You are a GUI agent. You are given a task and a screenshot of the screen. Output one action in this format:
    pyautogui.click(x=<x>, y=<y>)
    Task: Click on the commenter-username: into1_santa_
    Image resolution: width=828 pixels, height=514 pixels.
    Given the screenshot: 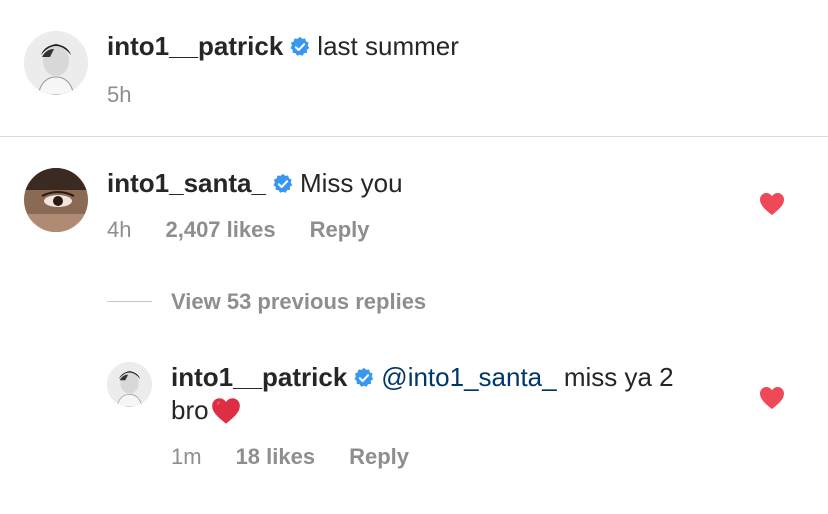 What is the action you would take?
    pyautogui.click(x=186, y=183)
    